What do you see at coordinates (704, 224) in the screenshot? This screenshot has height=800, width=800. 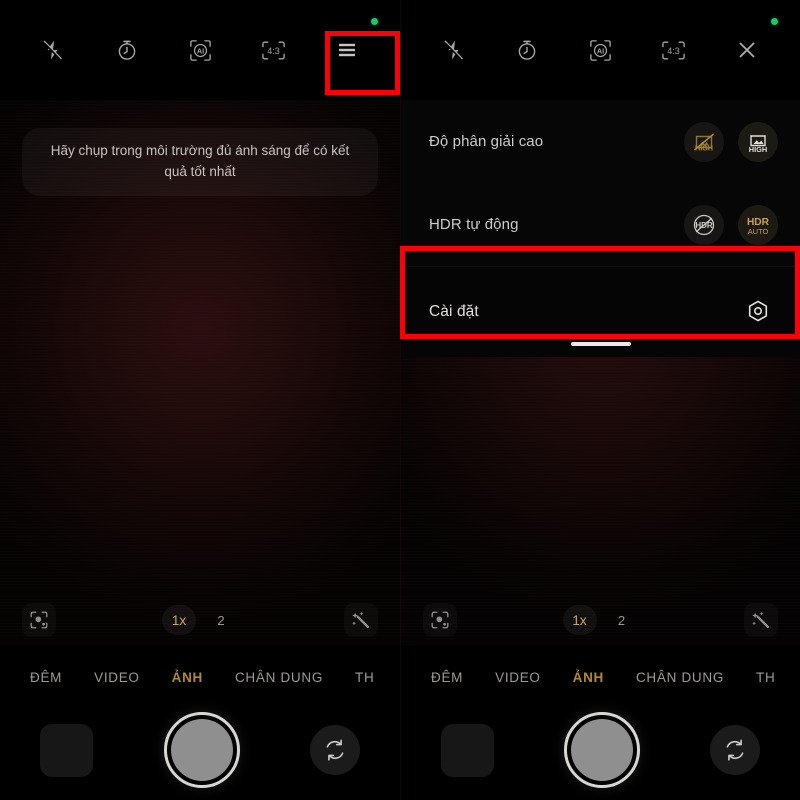 I see `hdr-off-icon: HDR` at bounding box center [704, 224].